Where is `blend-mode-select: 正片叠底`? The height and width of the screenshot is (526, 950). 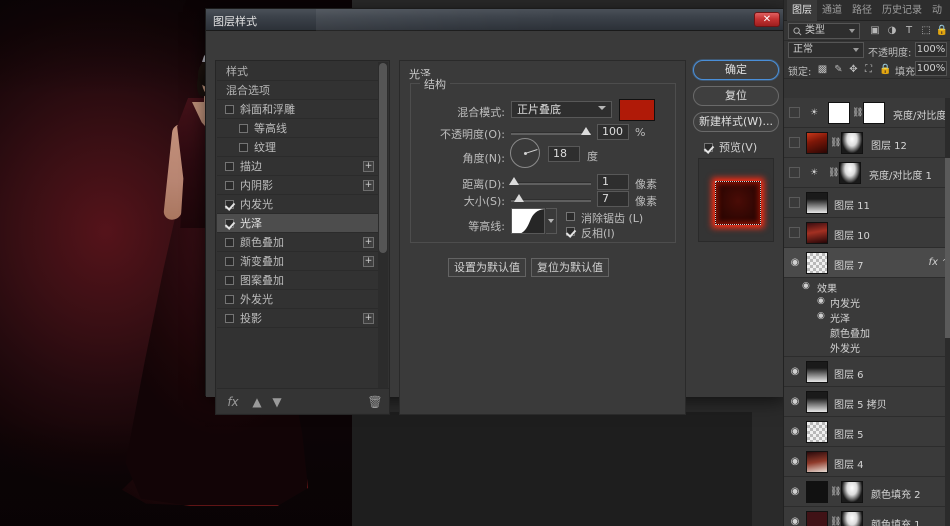 blend-mode-select: 正片叠底 is located at coordinates (561, 109).